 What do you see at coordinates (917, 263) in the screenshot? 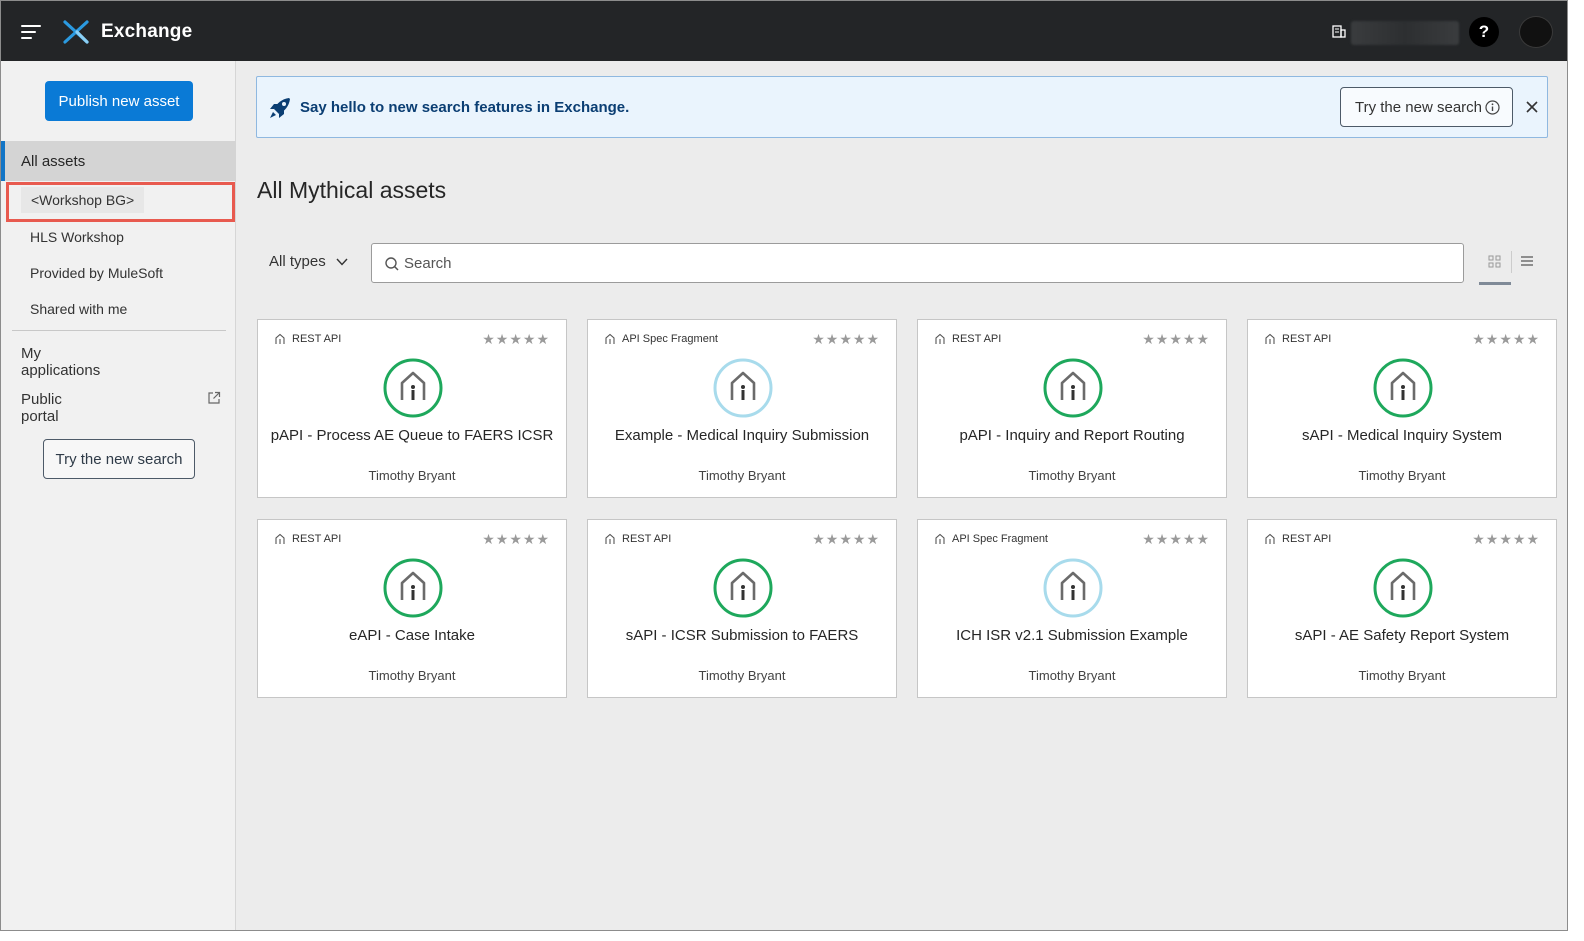
I see `search-input: Search` at bounding box center [917, 263].